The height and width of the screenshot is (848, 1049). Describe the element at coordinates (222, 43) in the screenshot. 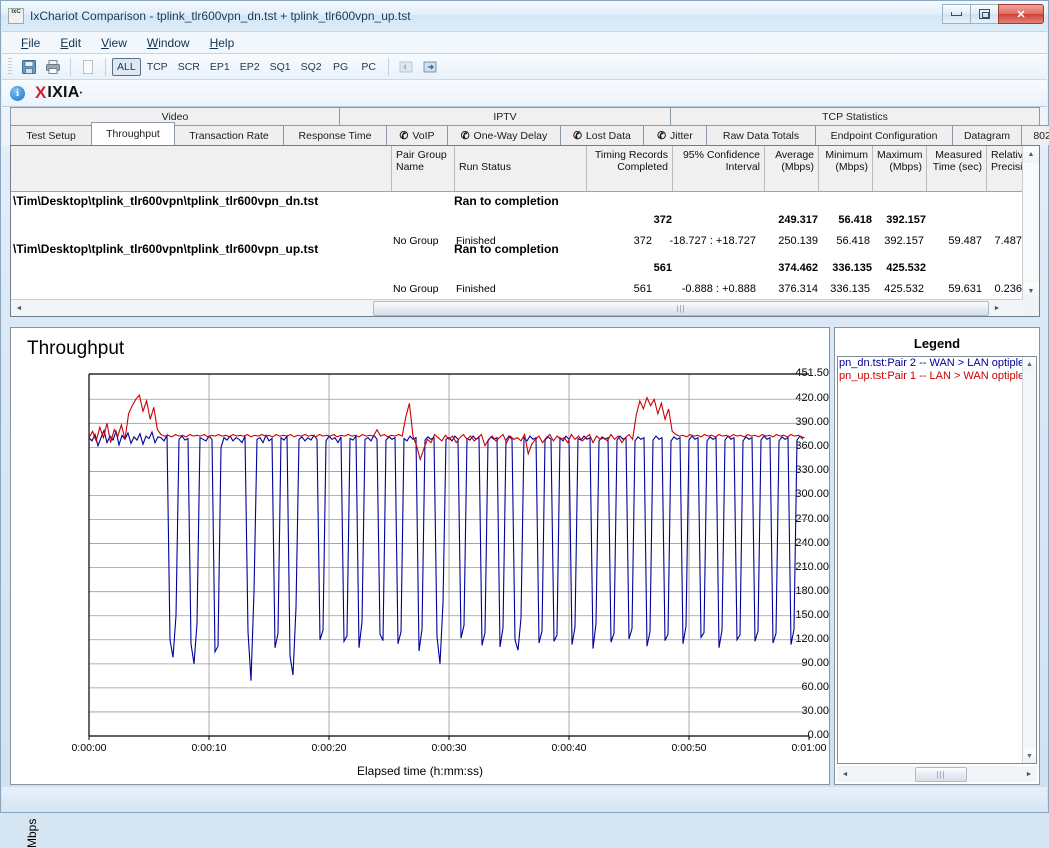

I see `menu-item-help: Help` at that location.